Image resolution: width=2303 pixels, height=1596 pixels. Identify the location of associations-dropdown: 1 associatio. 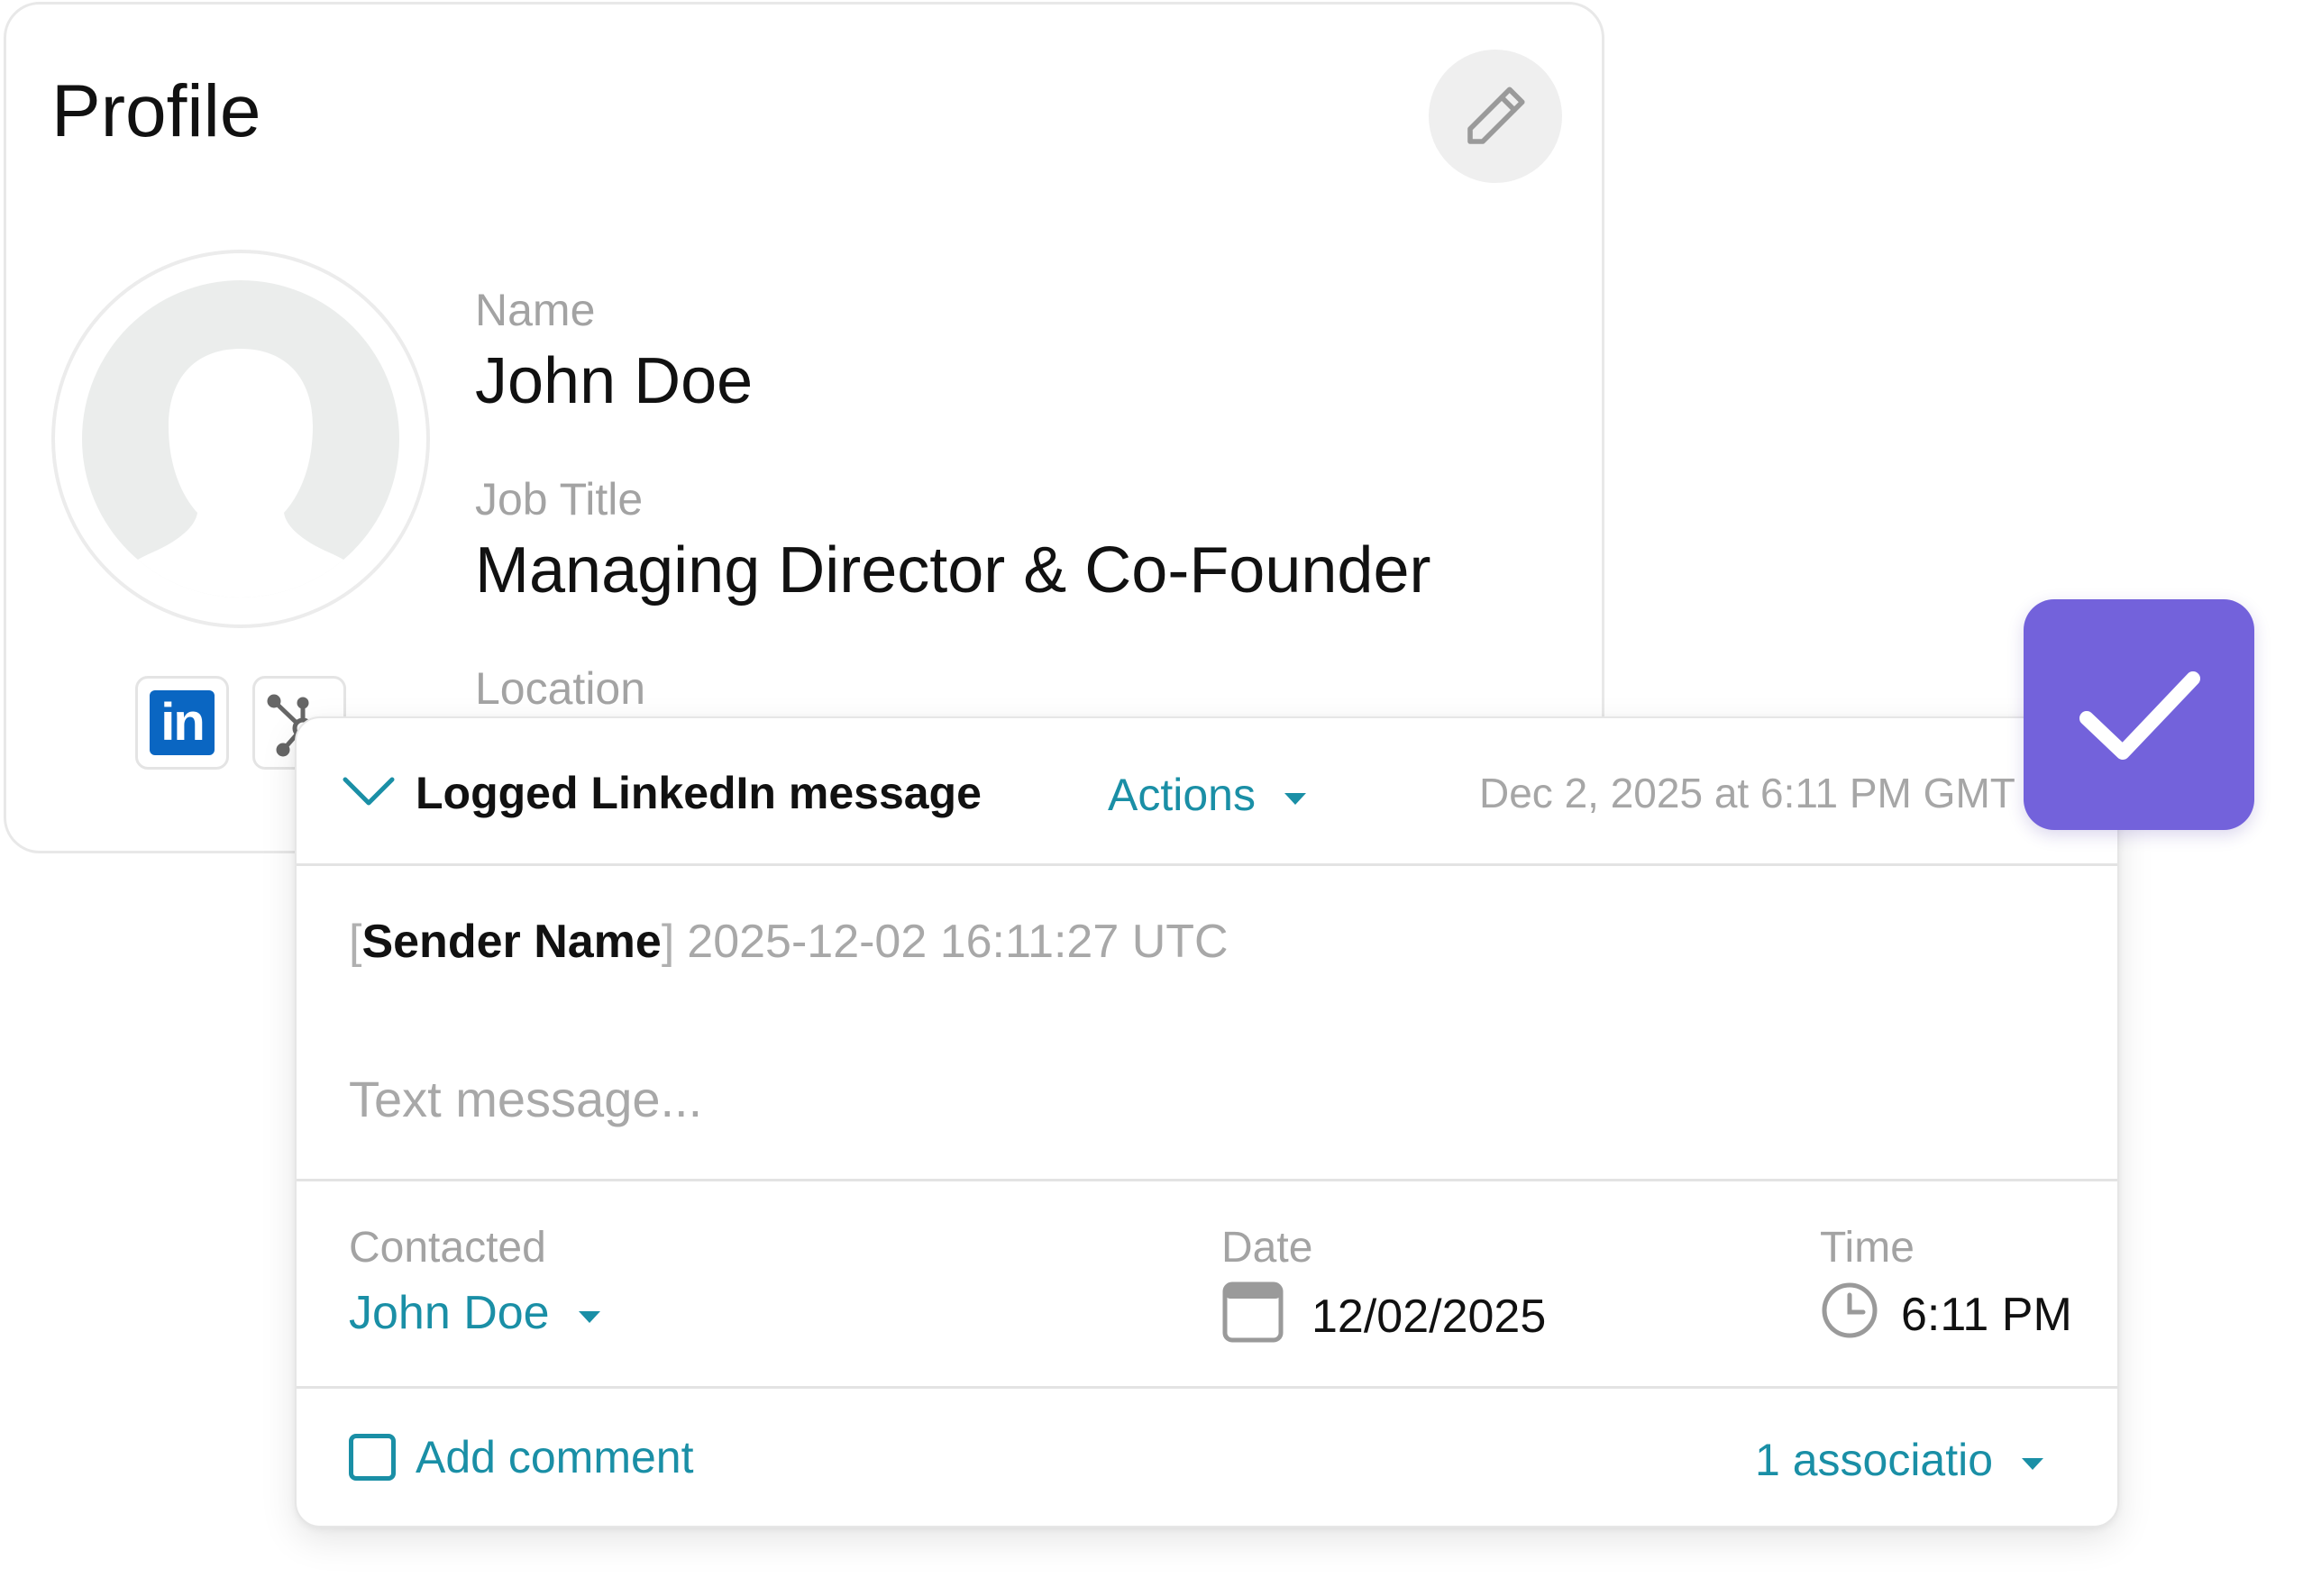
(1899, 1460).